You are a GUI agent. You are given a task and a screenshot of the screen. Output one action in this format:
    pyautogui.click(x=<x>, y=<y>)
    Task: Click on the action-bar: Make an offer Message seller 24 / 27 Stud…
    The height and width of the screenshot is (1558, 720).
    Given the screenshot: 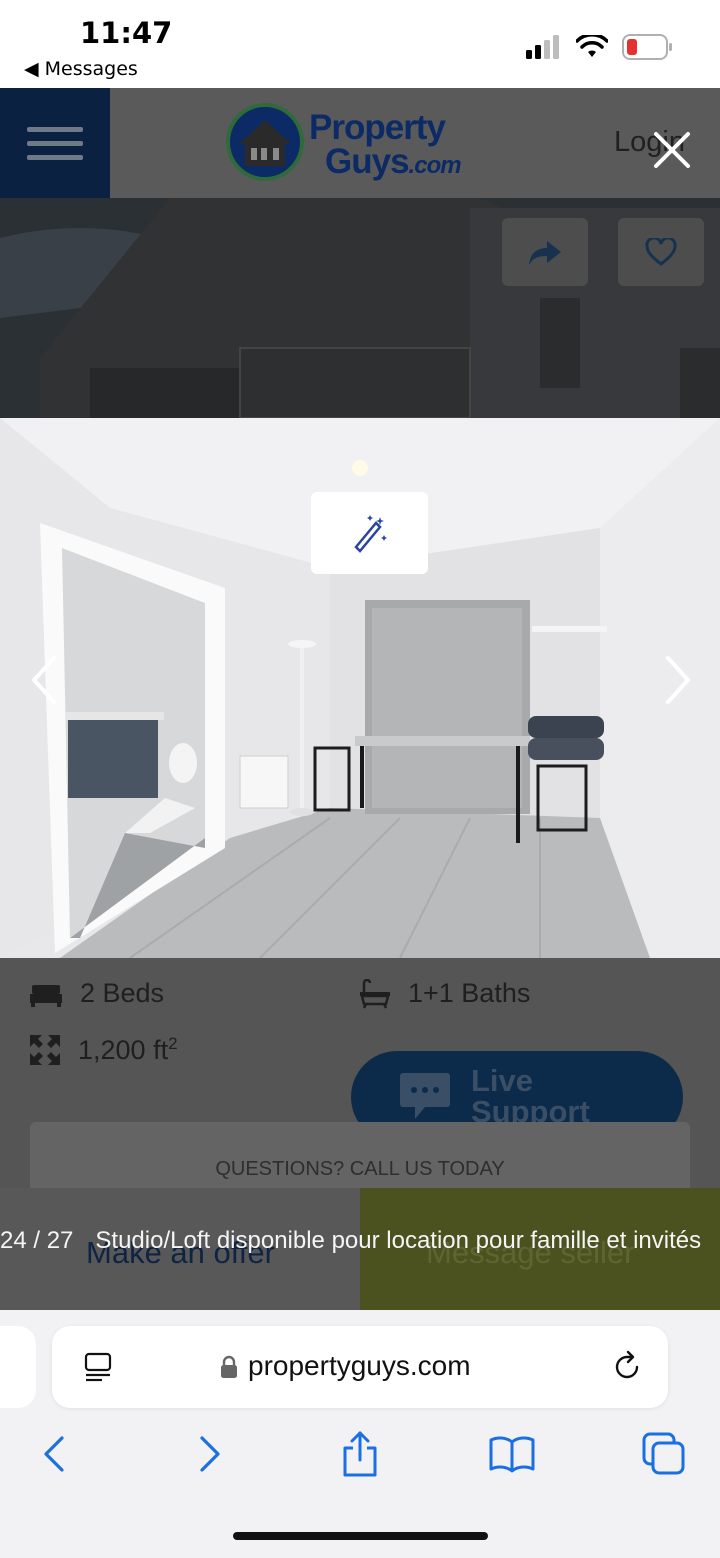 What is the action you would take?
    pyautogui.click(x=360, y=1249)
    